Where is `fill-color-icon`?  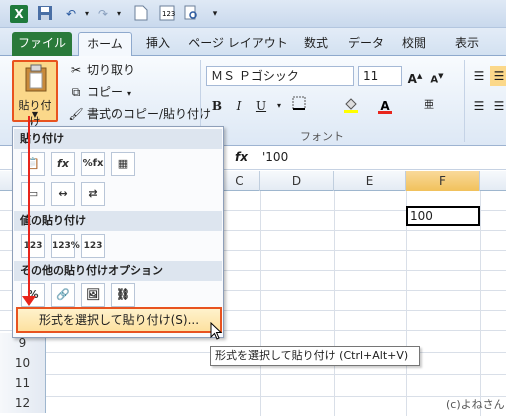
fill-color-icon is located at coordinates (351, 106).